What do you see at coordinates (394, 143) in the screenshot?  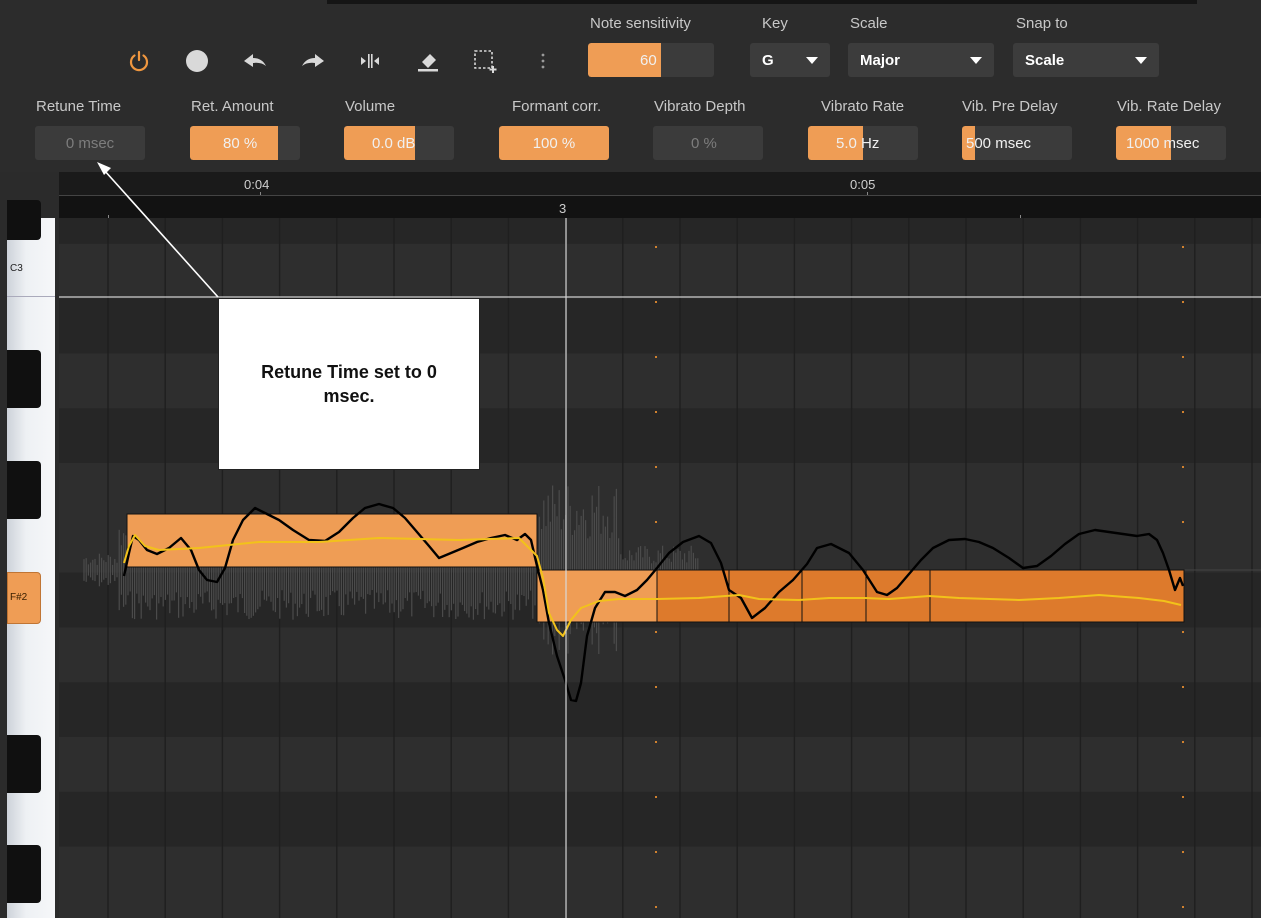 I see `volume-value: 0.0 dB` at bounding box center [394, 143].